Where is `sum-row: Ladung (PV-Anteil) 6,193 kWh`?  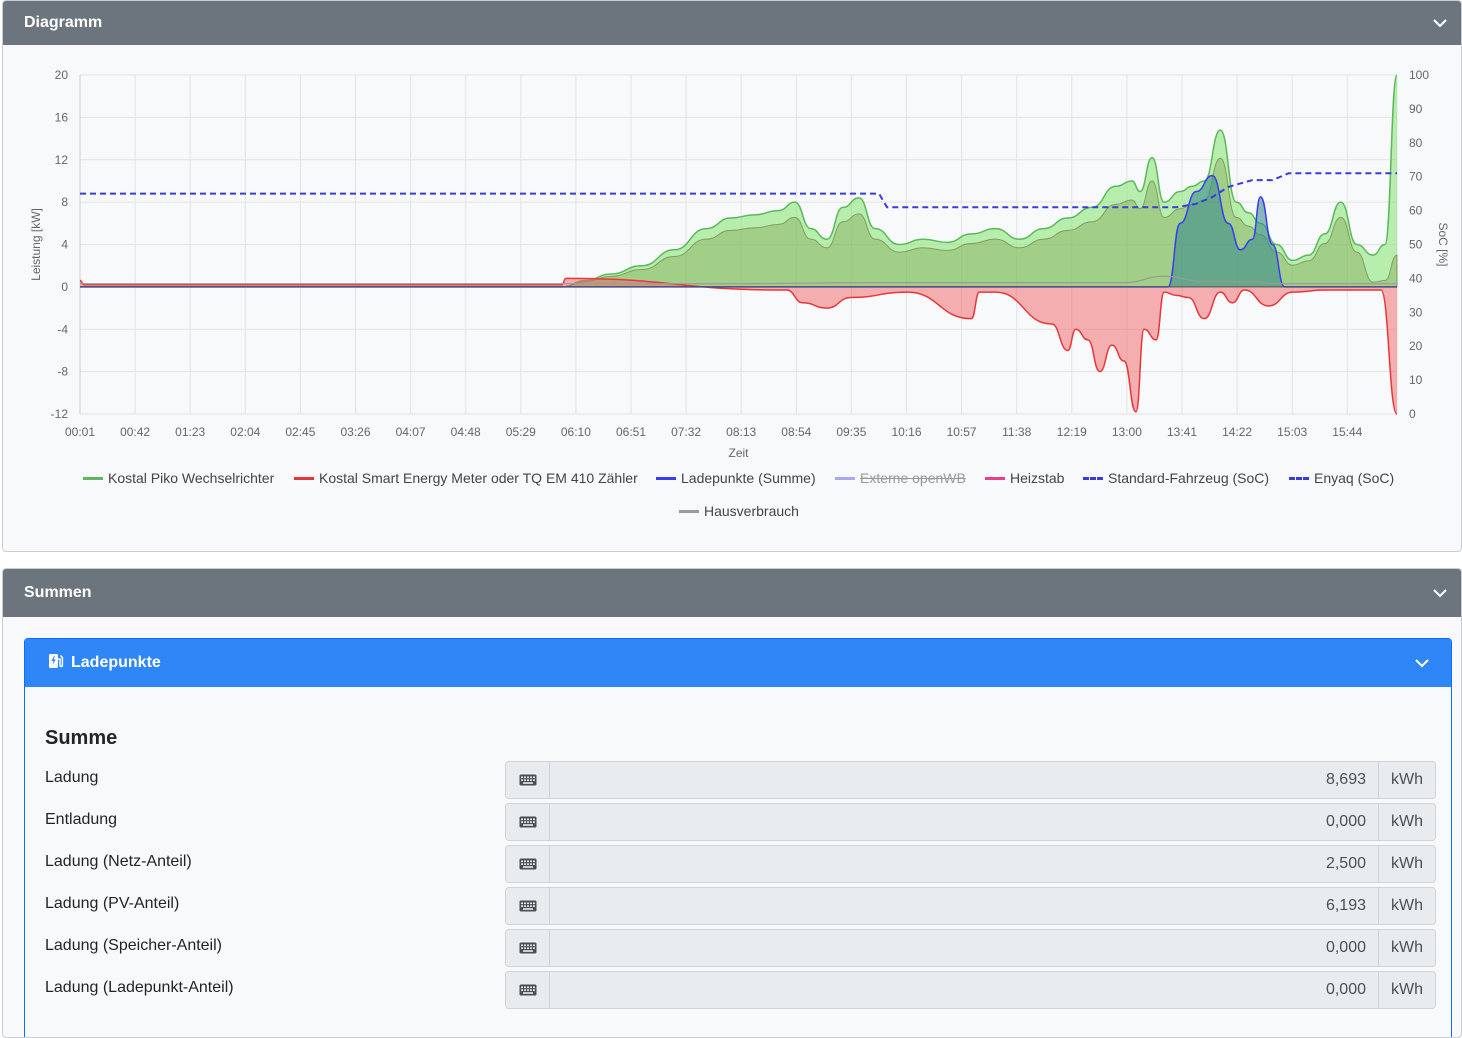 sum-row: Ladung (PV-Anteil) 6,193 kWh is located at coordinates (740, 906).